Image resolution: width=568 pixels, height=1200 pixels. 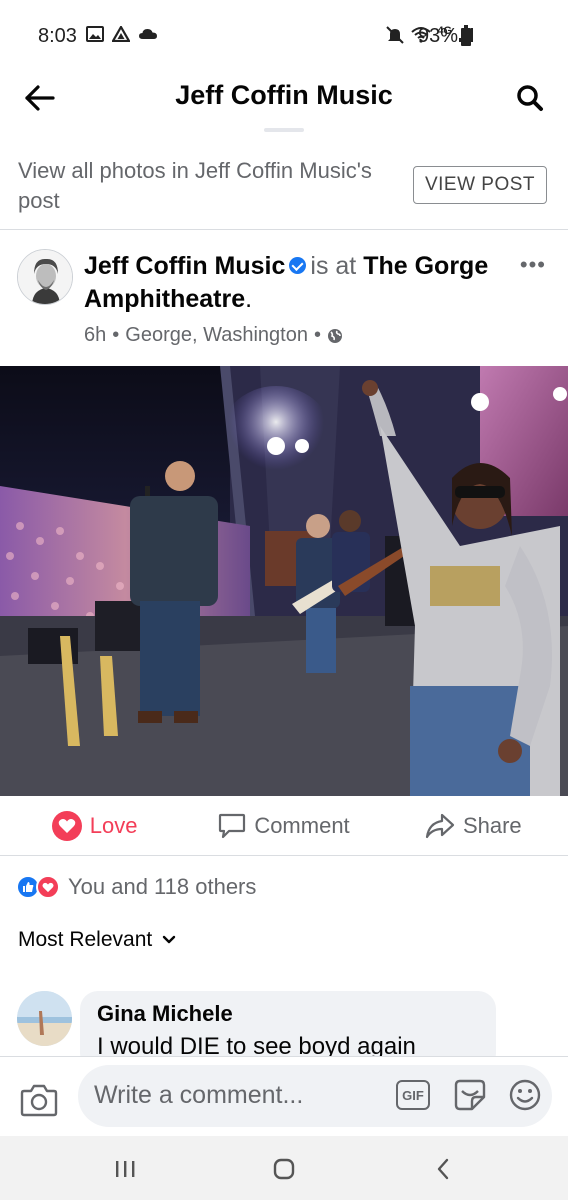 What do you see at coordinates (533, 265) in the screenshot?
I see `more-options-button: •••` at bounding box center [533, 265].